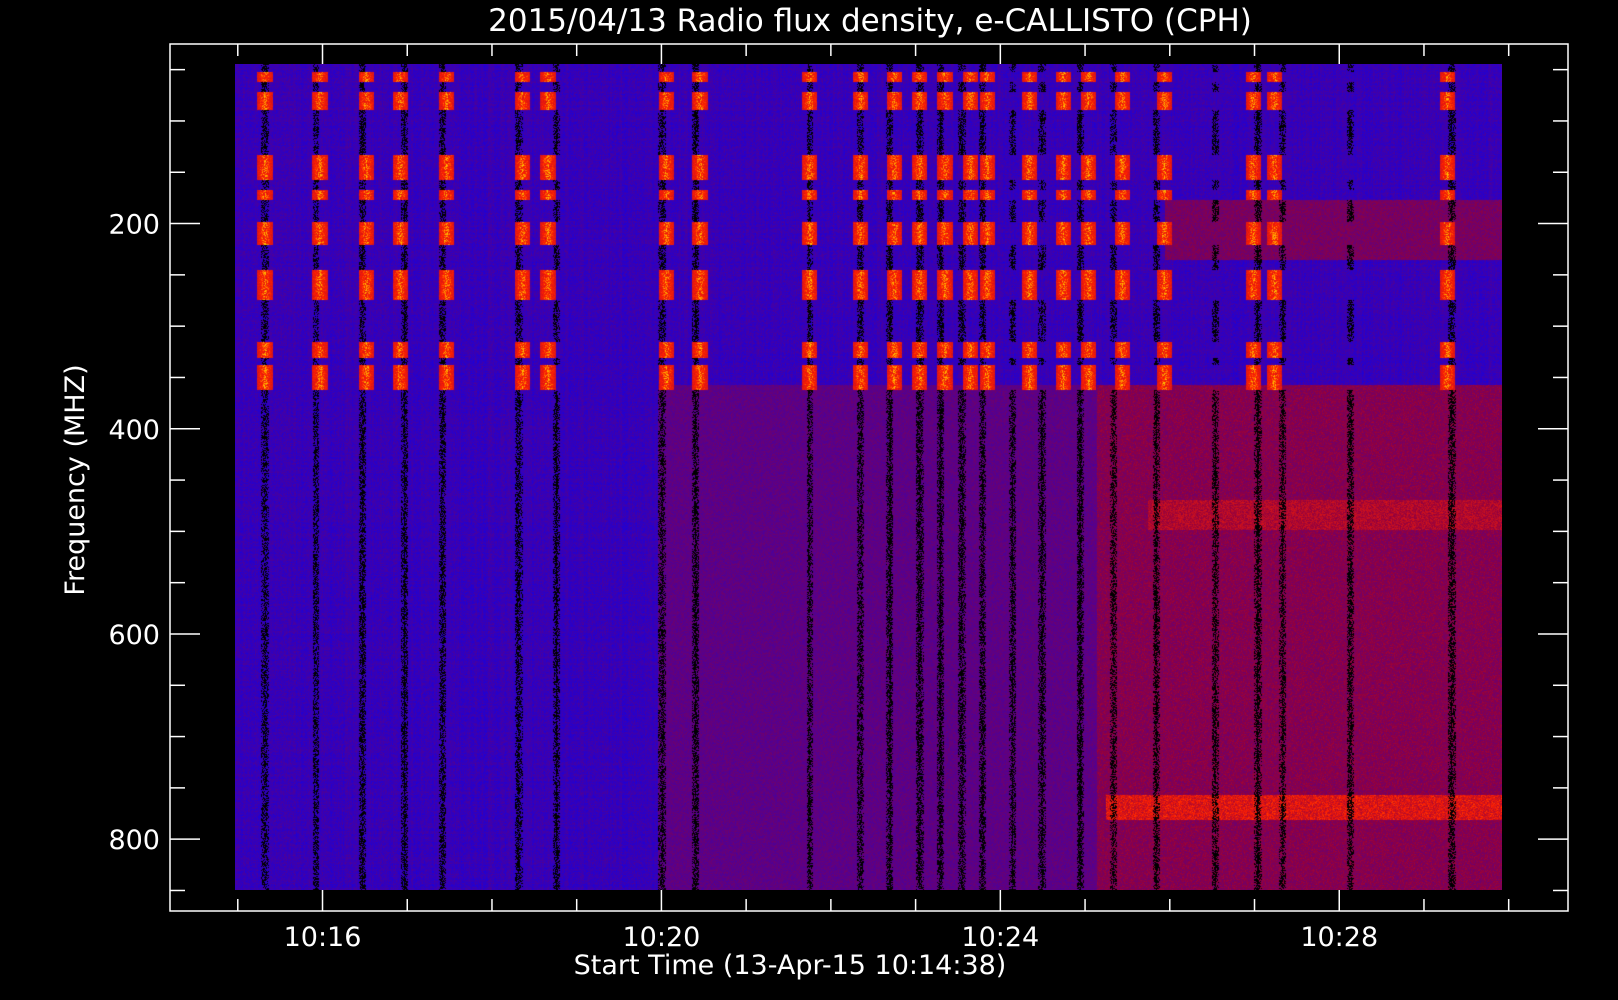 The height and width of the screenshot is (1000, 1618). What do you see at coordinates (134, 840) in the screenshot?
I see `y-tick-label: 800` at bounding box center [134, 840].